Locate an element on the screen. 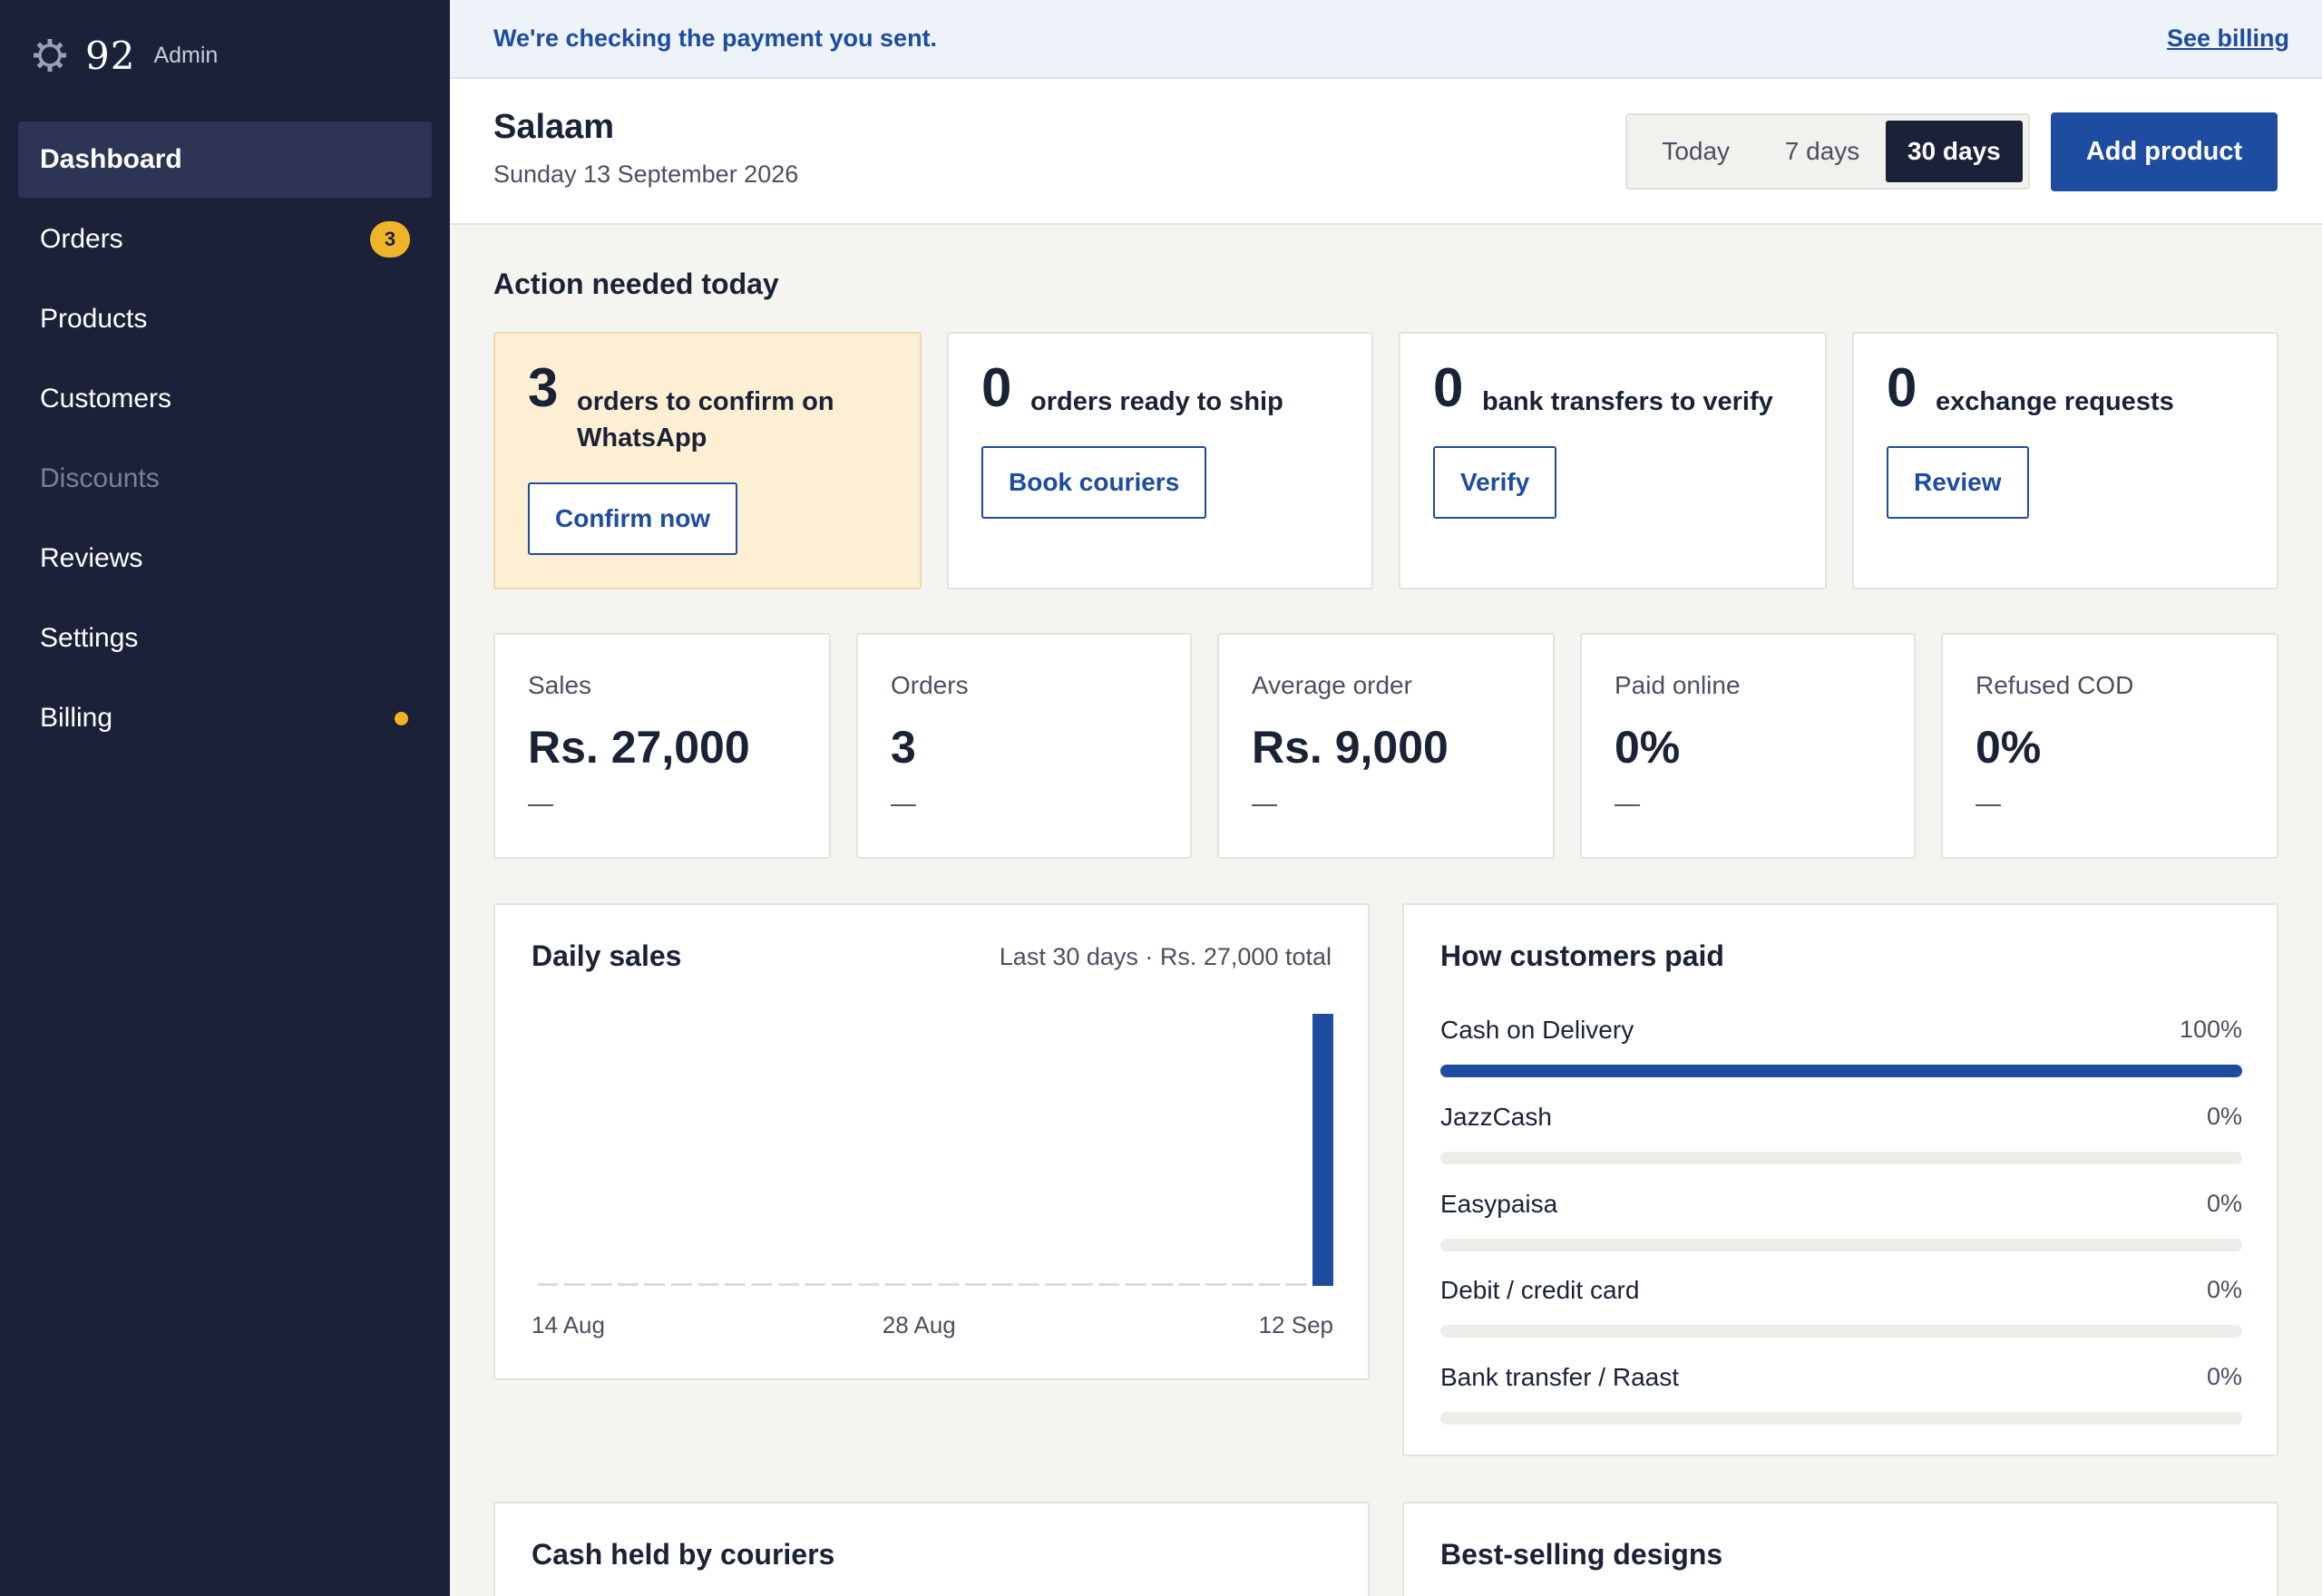 The image size is (2322, 1596). action-card-bank-transfers: 0 bank transfers to verify Verify is located at coordinates (1613, 460).